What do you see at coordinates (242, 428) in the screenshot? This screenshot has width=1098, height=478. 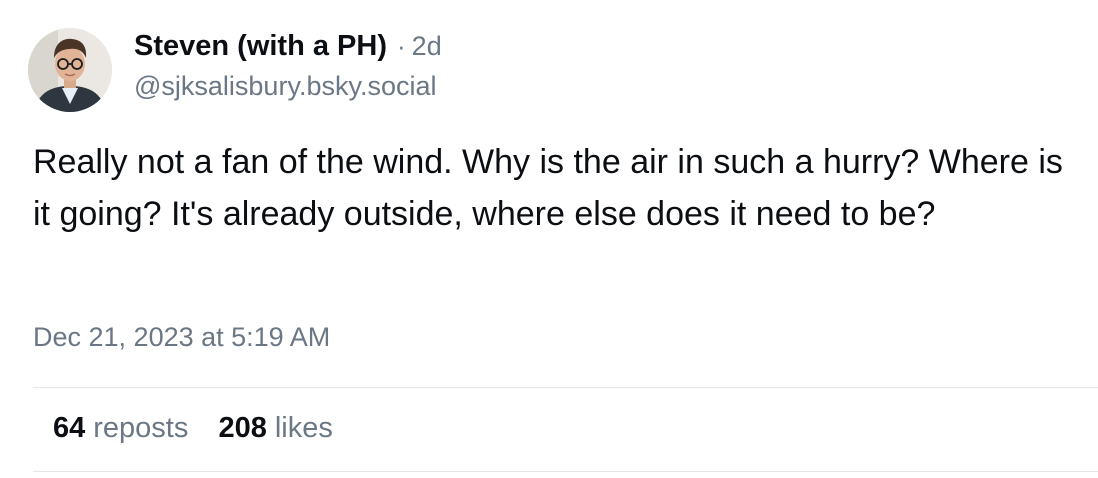 I see `likes-count: 208` at bounding box center [242, 428].